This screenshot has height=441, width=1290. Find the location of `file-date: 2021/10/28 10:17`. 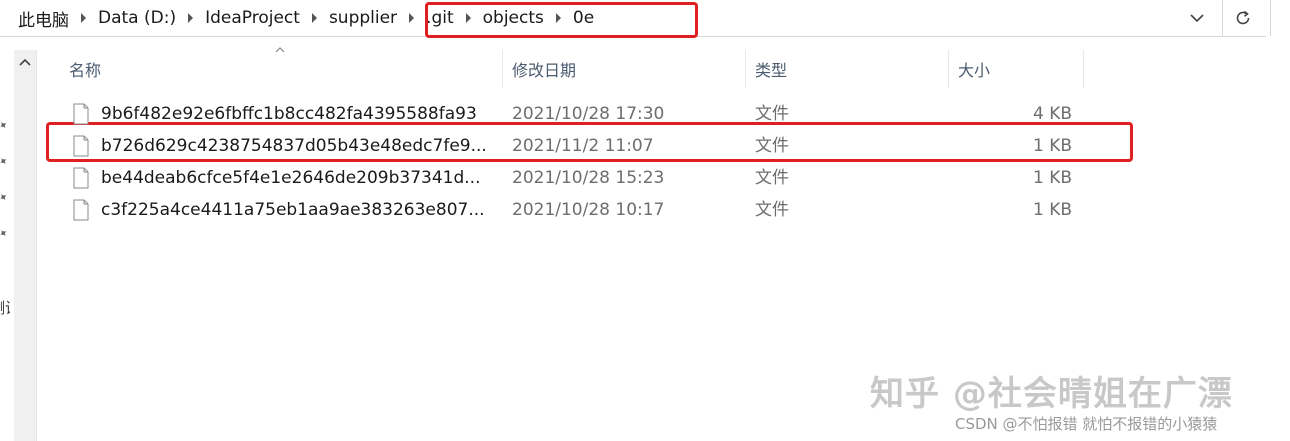

file-date: 2021/10/28 10:17 is located at coordinates (588, 210).